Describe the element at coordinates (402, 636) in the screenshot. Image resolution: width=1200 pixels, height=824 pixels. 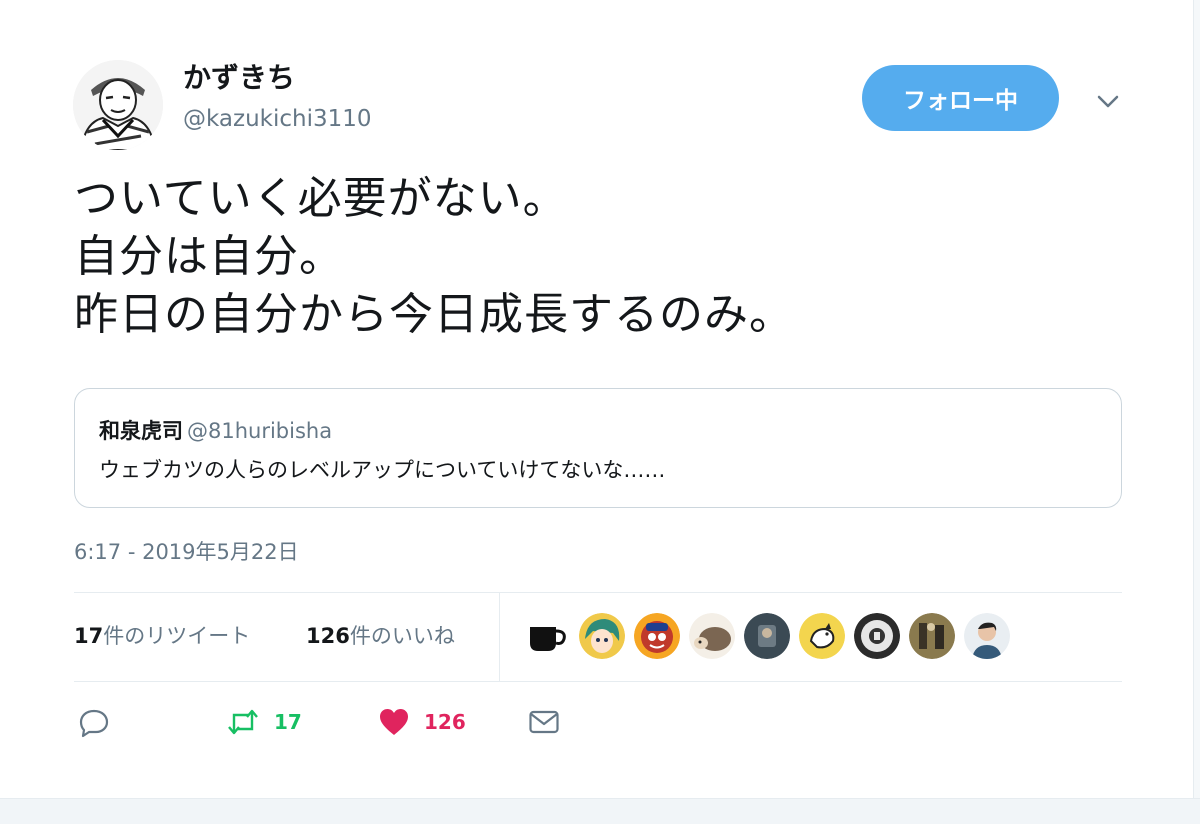
I see `like-stat-label: 件のいいね` at that location.